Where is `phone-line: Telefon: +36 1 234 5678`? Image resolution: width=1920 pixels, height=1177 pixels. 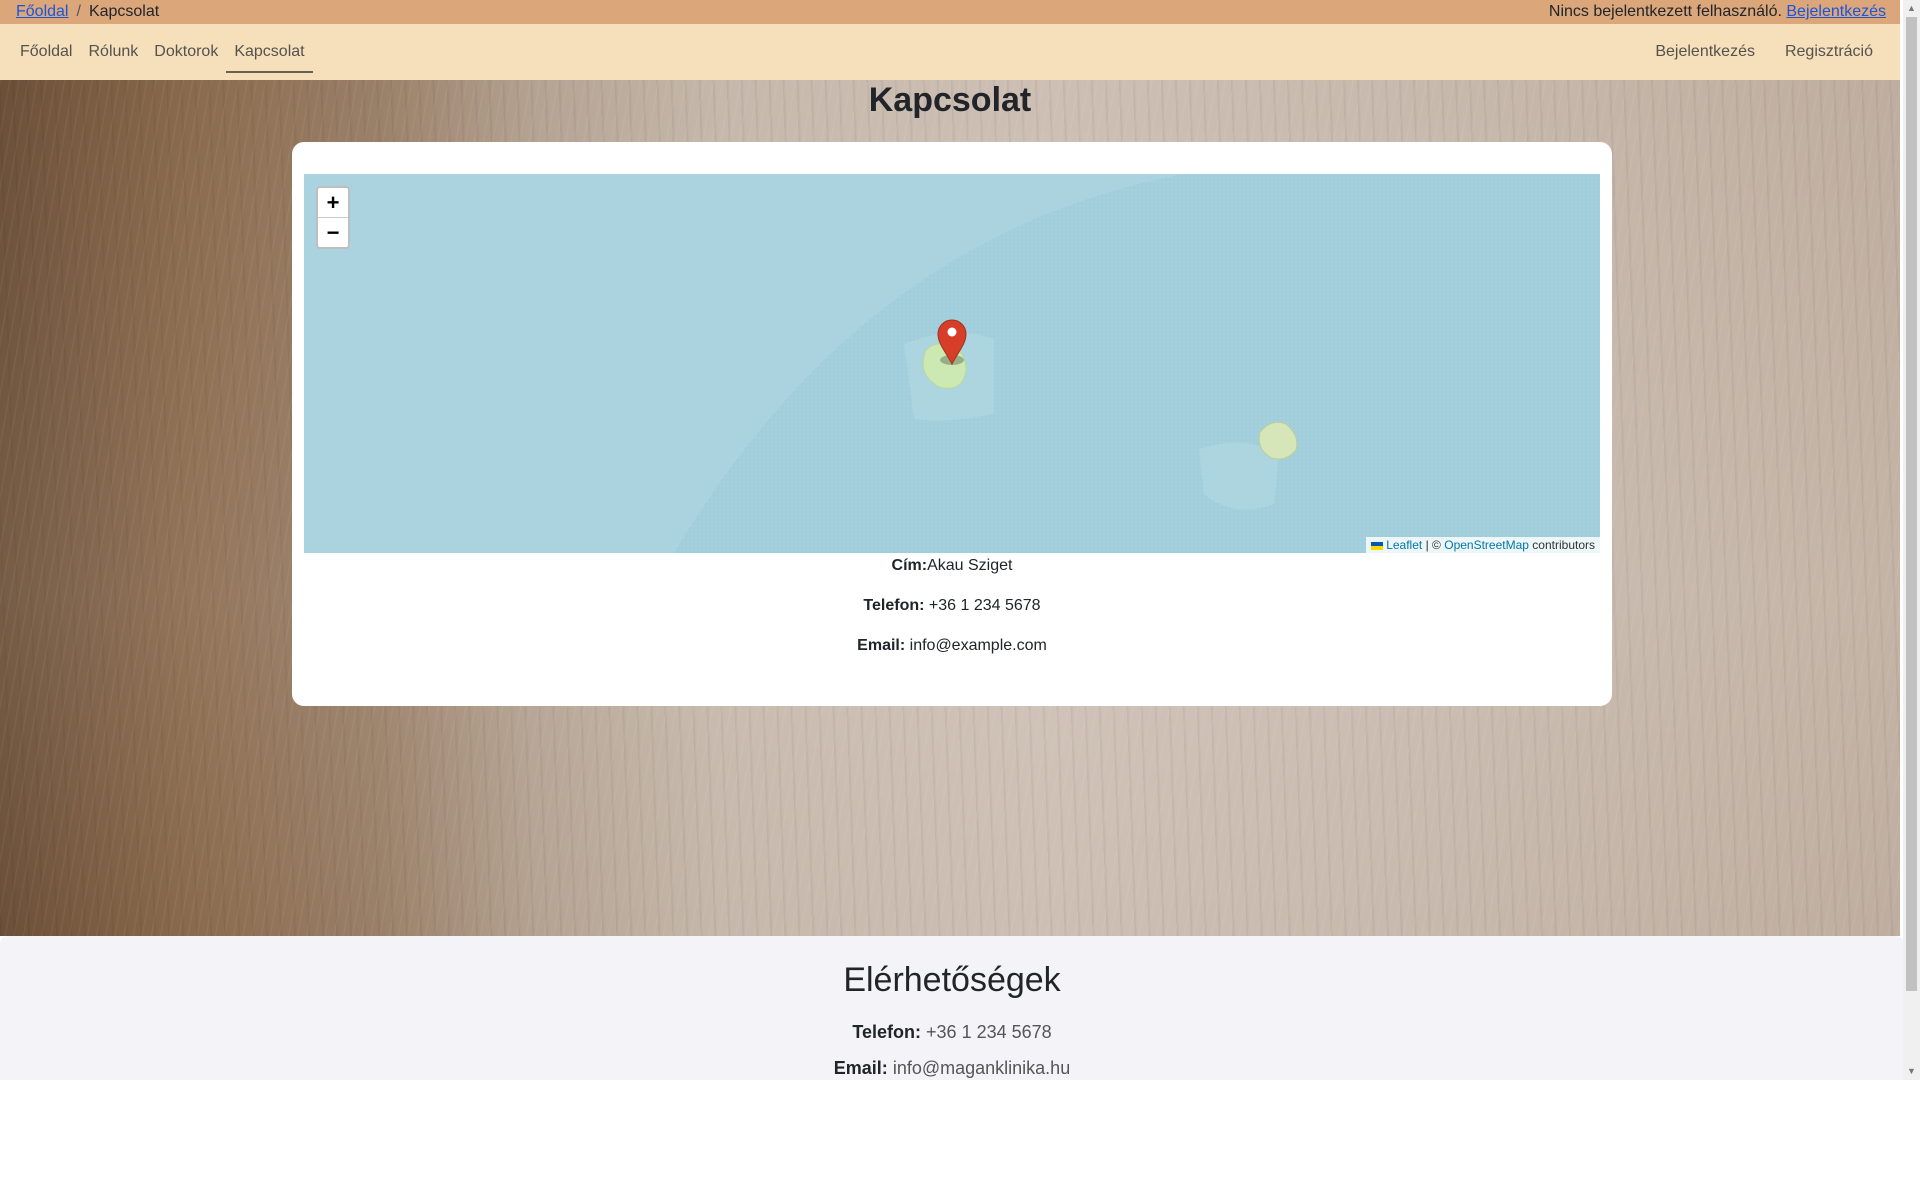
phone-line: Telefon: +36 1 234 5678 is located at coordinates (952, 606).